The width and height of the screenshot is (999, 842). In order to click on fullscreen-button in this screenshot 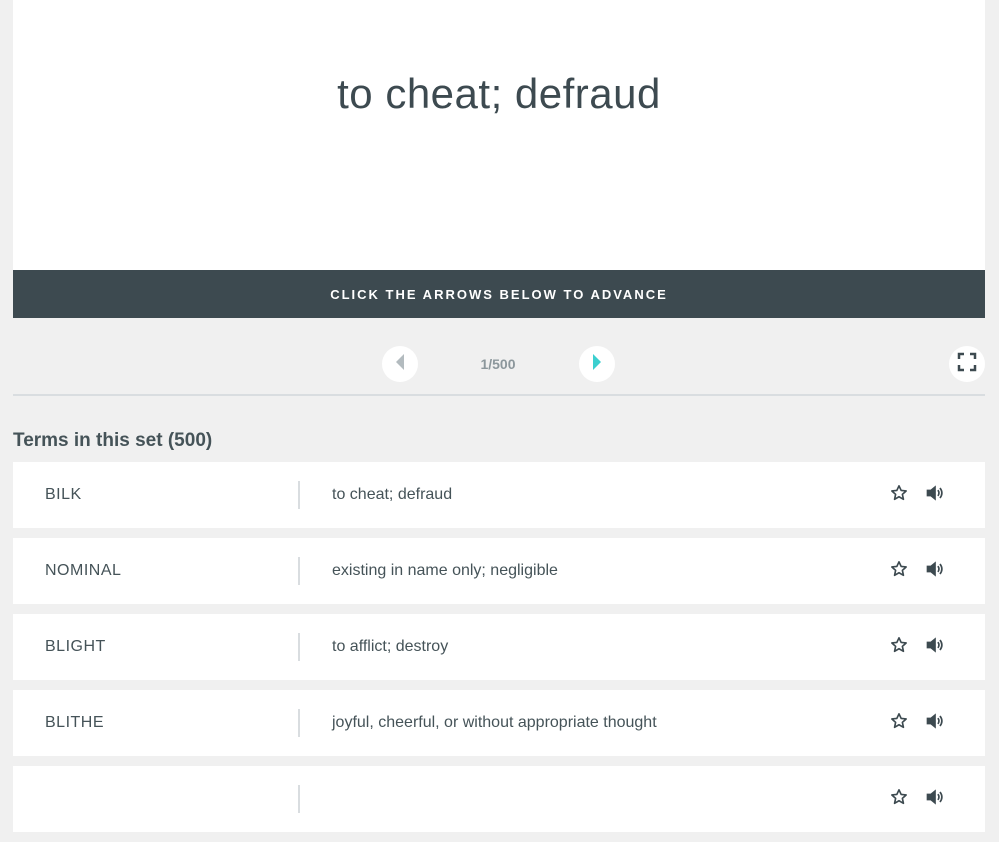, I will do `click(967, 364)`.